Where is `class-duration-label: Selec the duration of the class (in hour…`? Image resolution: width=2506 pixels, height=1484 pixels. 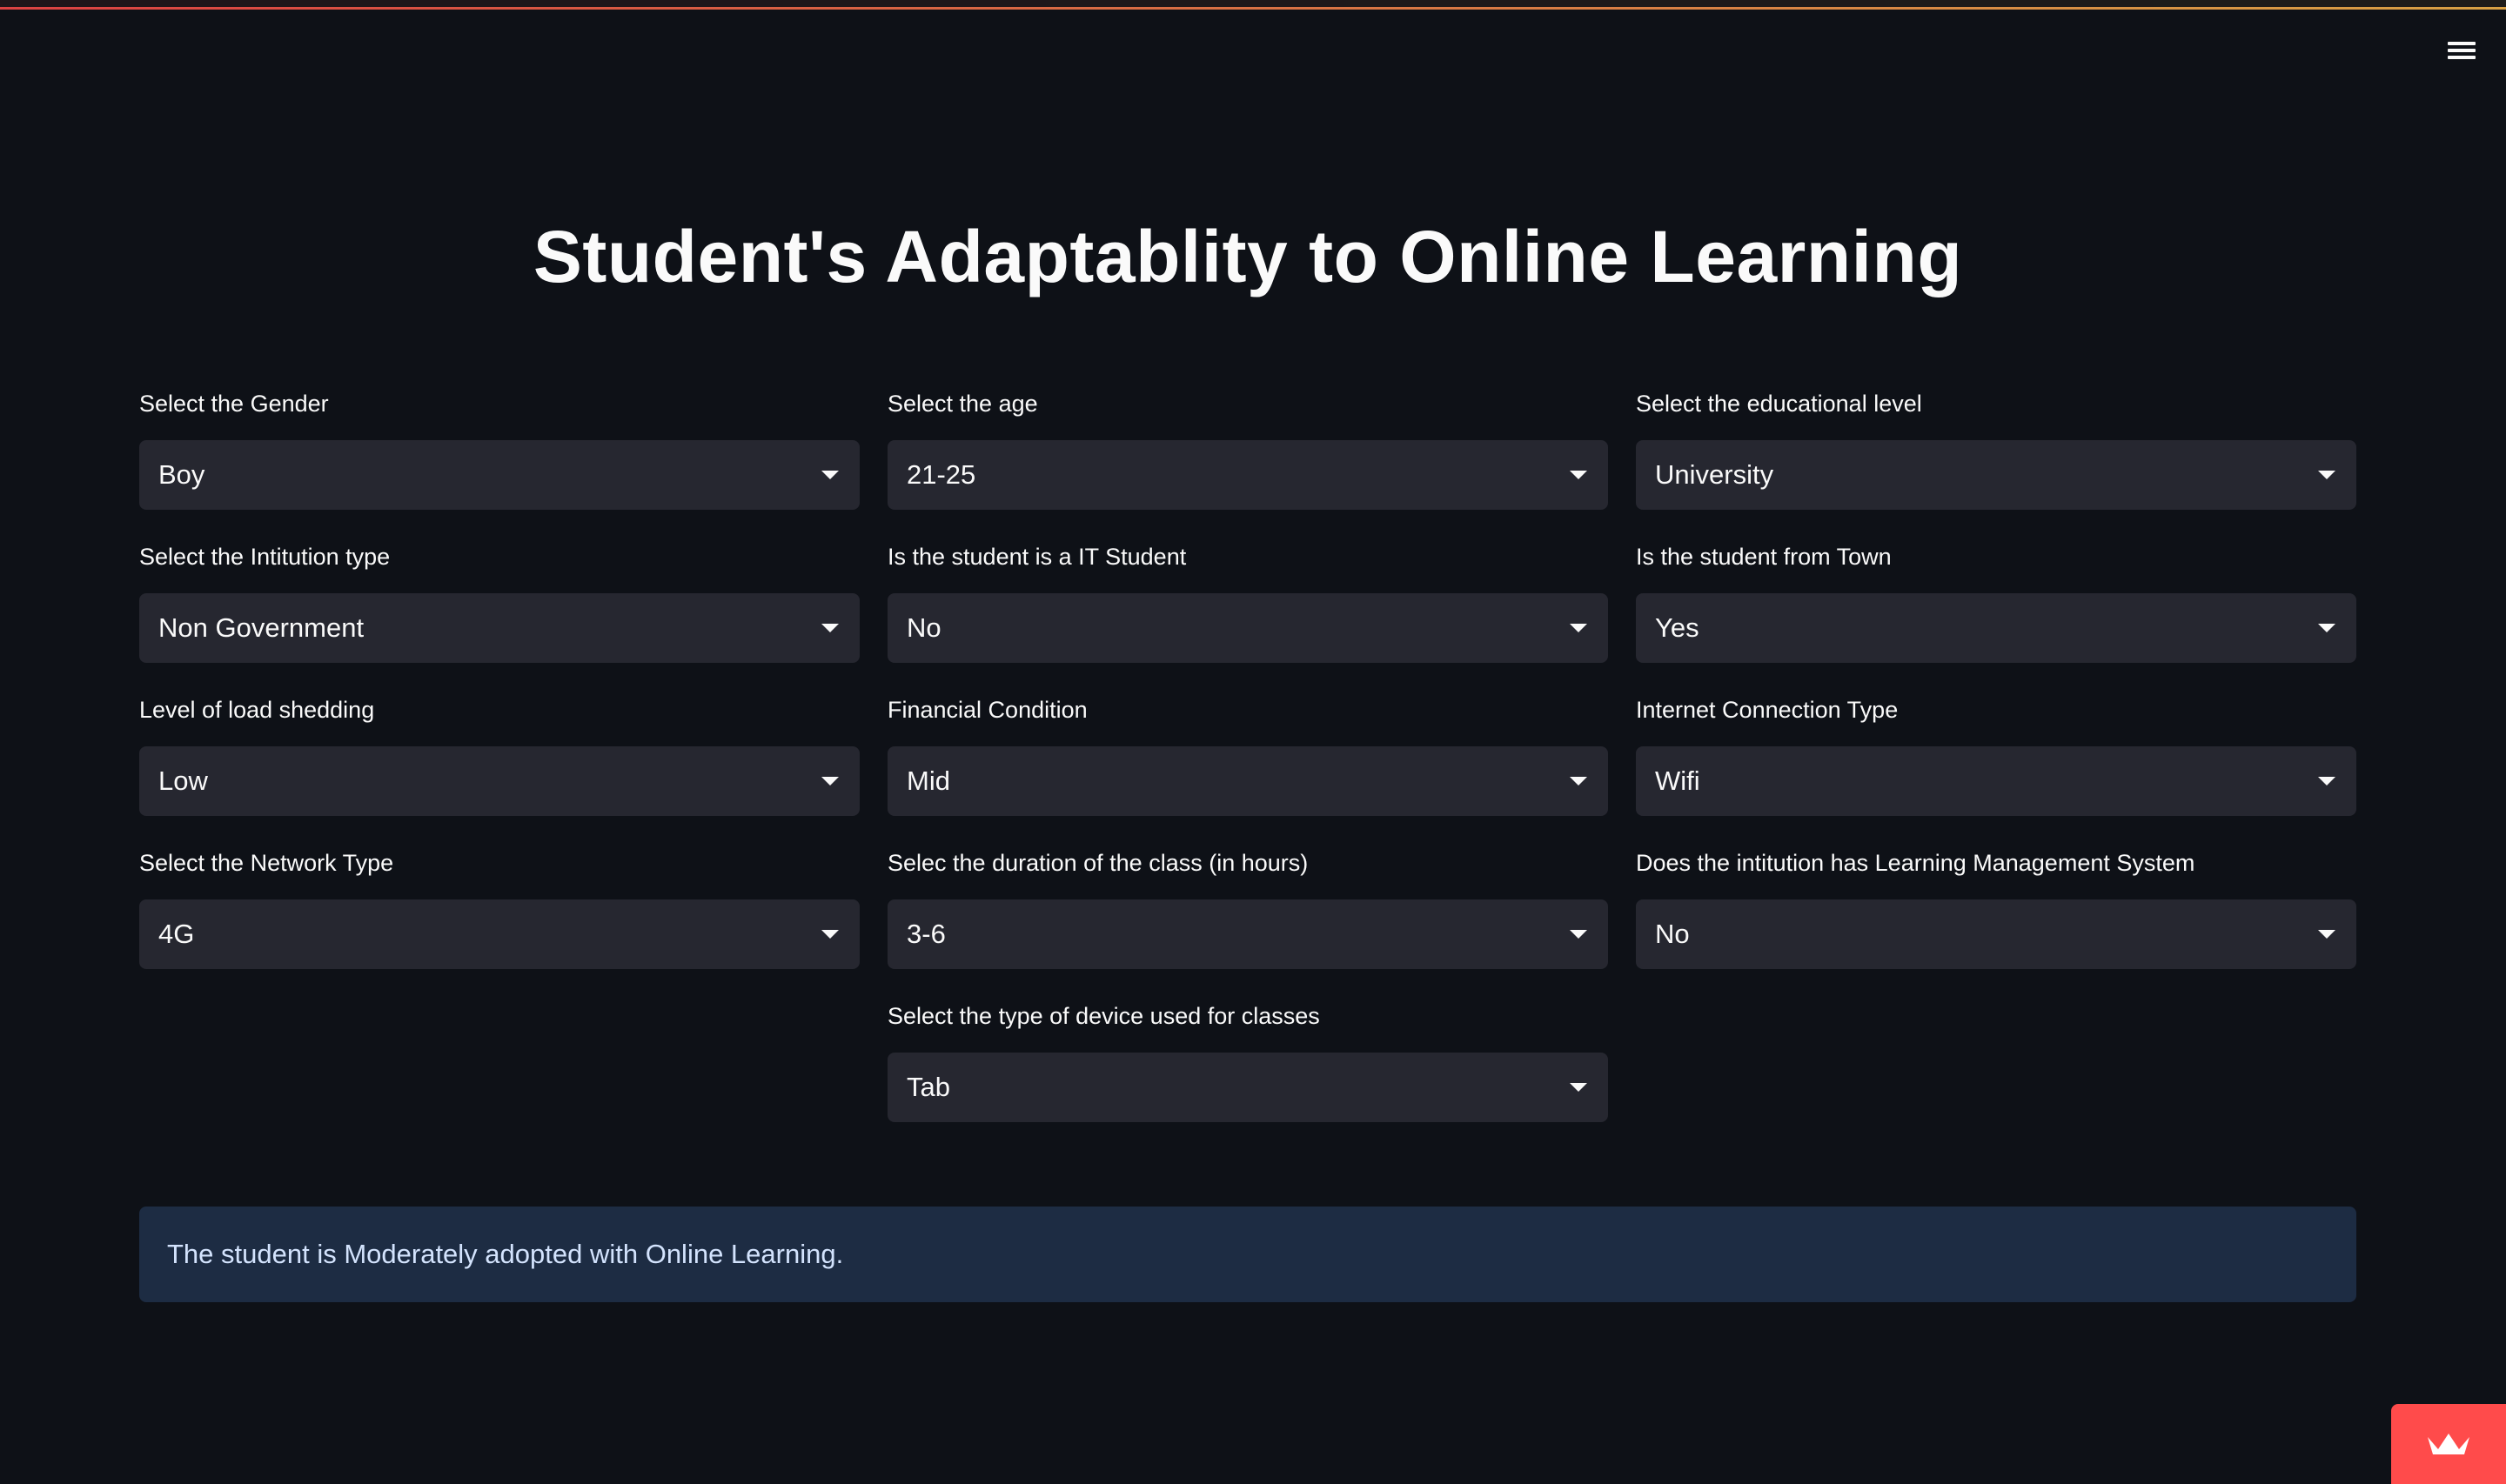 class-duration-label: Selec the duration of the class (in hour… is located at coordinates (1098, 863).